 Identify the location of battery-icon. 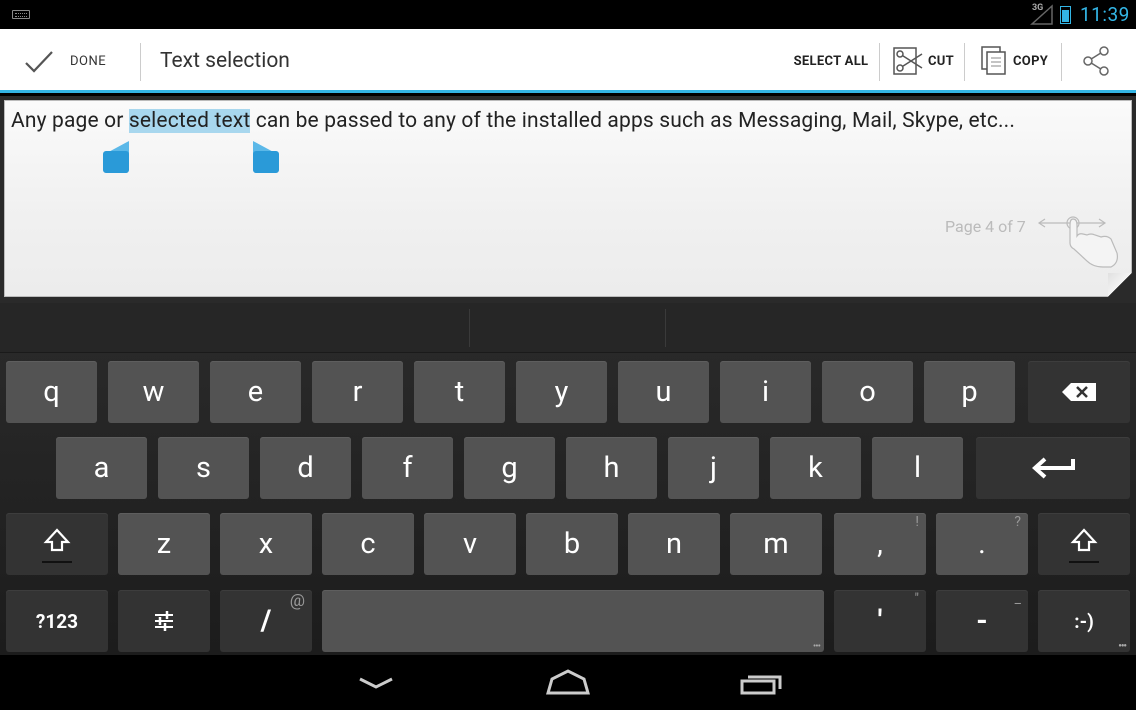
(1065, 15).